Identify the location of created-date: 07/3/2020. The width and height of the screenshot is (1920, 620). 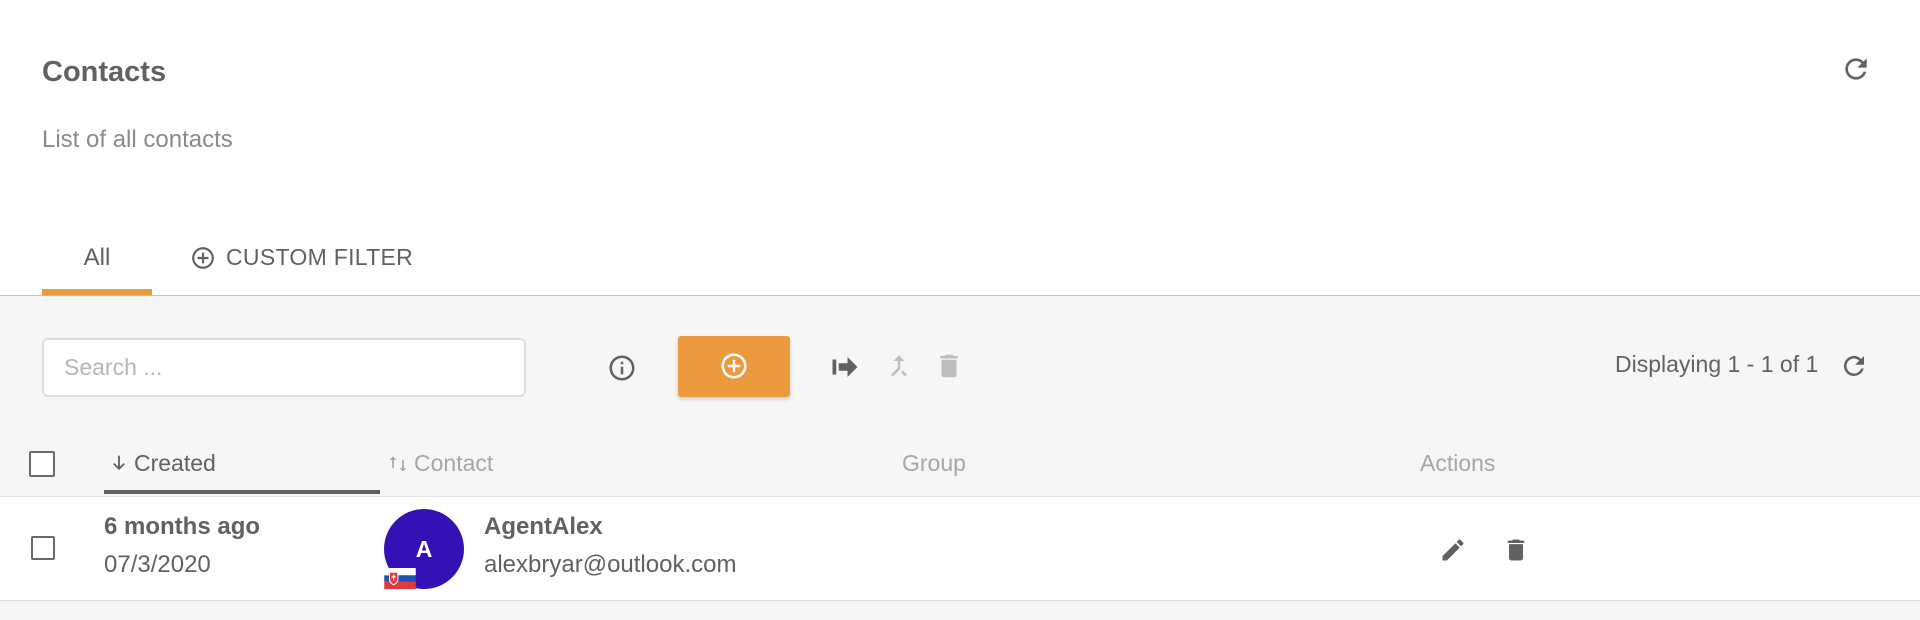
(157, 564).